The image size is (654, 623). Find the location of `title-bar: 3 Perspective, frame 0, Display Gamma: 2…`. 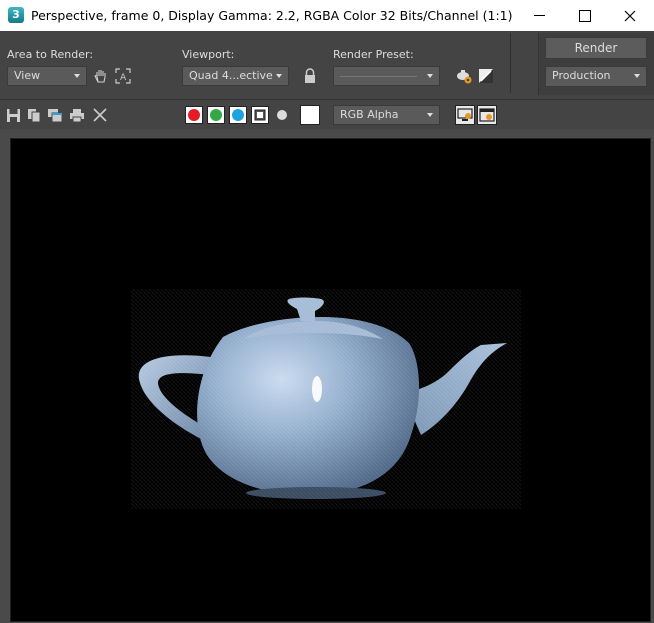

title-bar: 3 Perspective, frame 0, Display Gamma: 2… is located at coordinates (327, 16).